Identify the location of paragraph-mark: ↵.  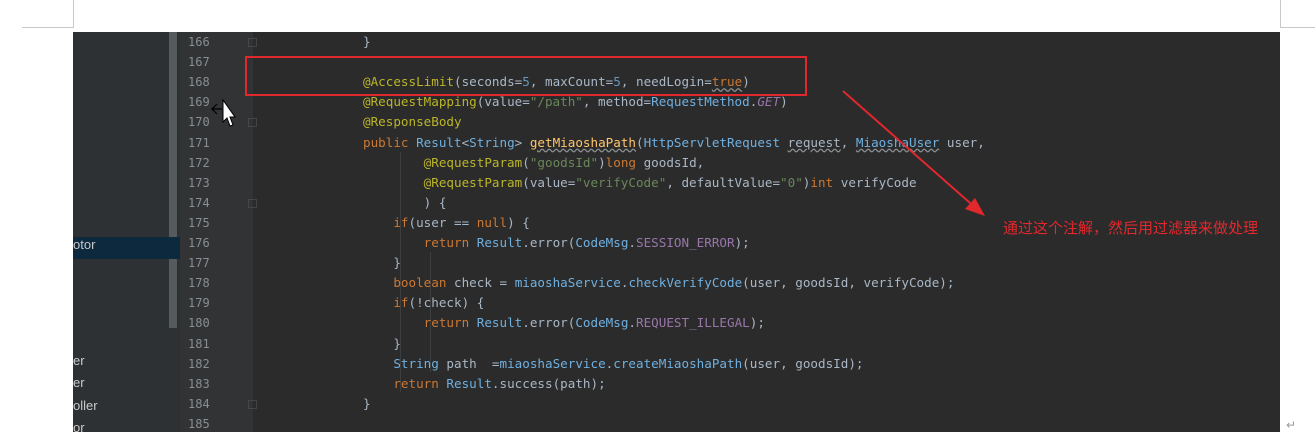
(1291, 425).